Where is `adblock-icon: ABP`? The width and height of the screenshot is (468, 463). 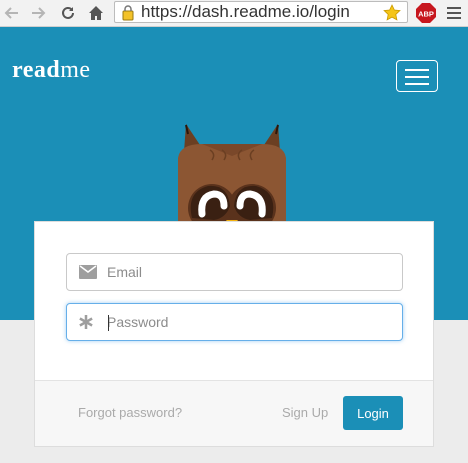 adblock-icon: ABP is located at coordinates (426, 13).